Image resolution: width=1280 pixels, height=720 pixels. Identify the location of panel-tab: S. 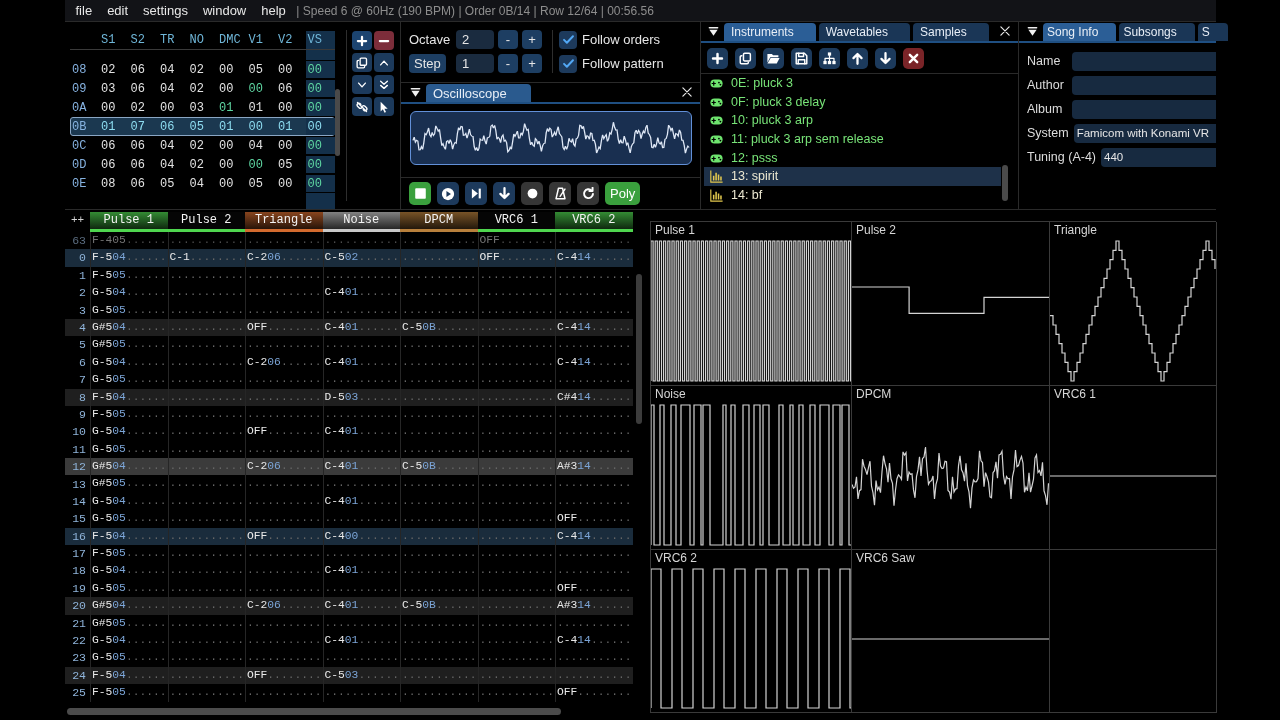
(1212, 32).